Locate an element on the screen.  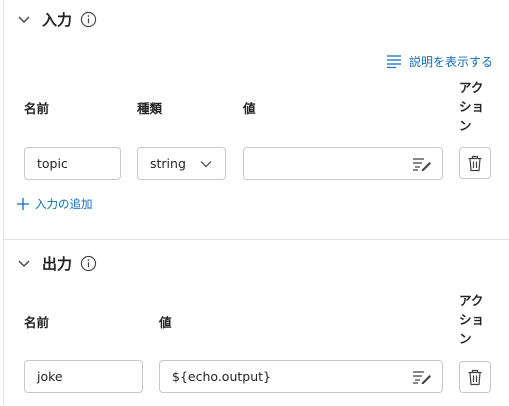
input-section-header: 入力 is located at coordinates (56, 19).